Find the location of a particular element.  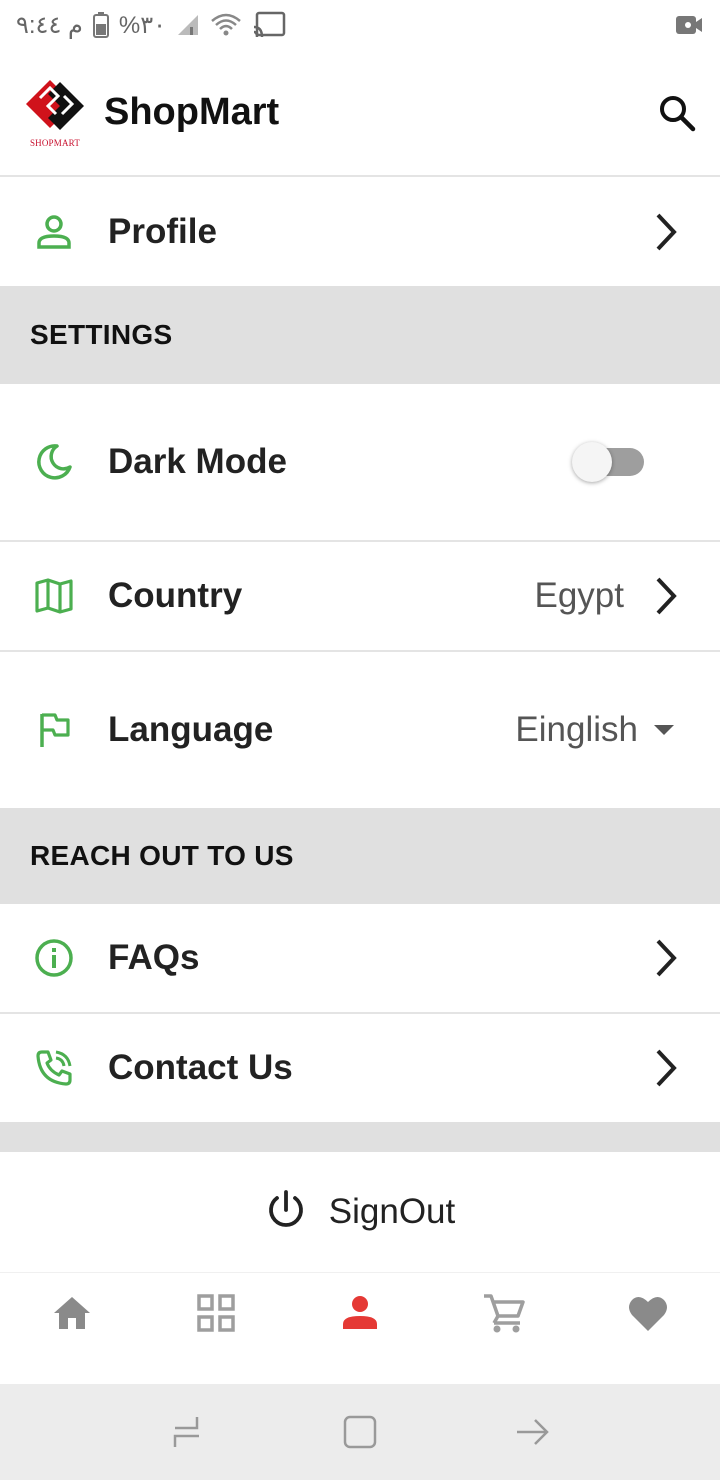

phone-icon is located at coordinates (54, 1068).